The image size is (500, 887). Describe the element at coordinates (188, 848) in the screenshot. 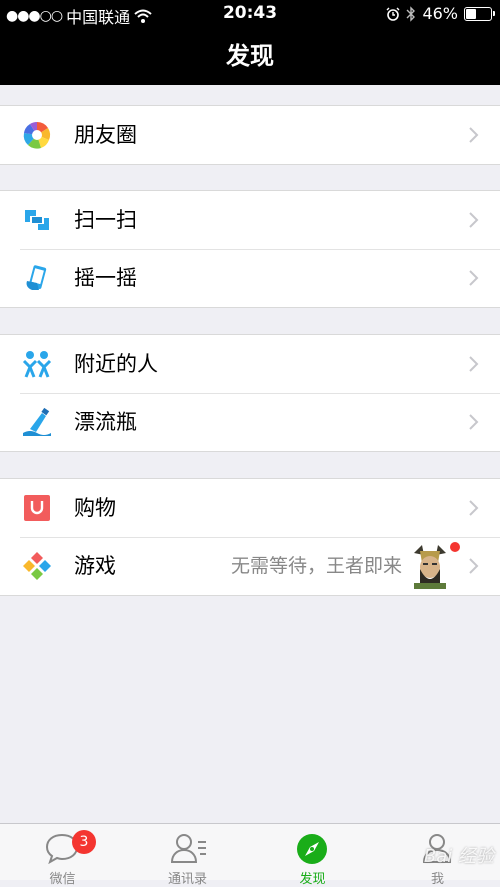

I see `contacts-icon` at that location.